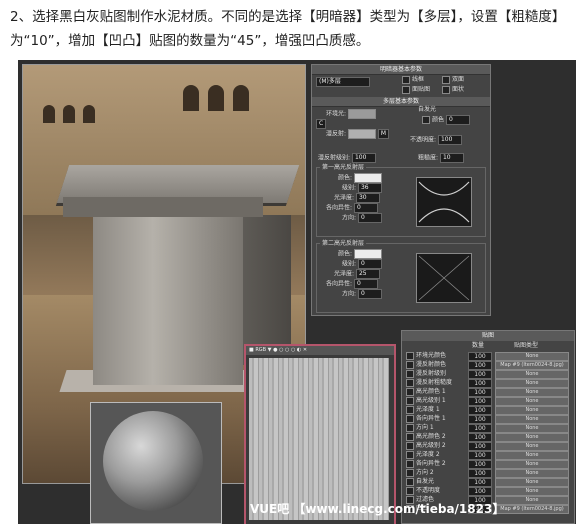 This screenshot has height=526, width=583. What do you see at coordinates (423, 140) in the screenshot?
I see `opacity-label: 不透明度:` at bounding box center [423, 140].